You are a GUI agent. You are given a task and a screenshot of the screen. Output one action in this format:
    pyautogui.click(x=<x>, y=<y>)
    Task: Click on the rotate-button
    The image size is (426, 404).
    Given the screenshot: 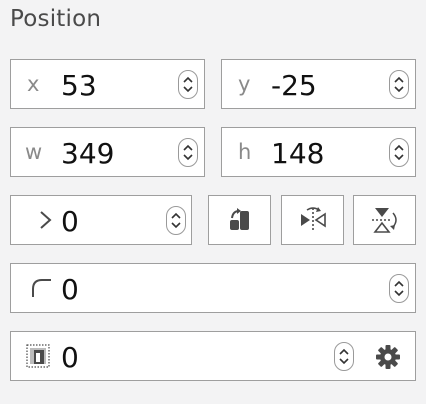 What is the action you would take?
    pyautogui.click(x=239, y=220)
    